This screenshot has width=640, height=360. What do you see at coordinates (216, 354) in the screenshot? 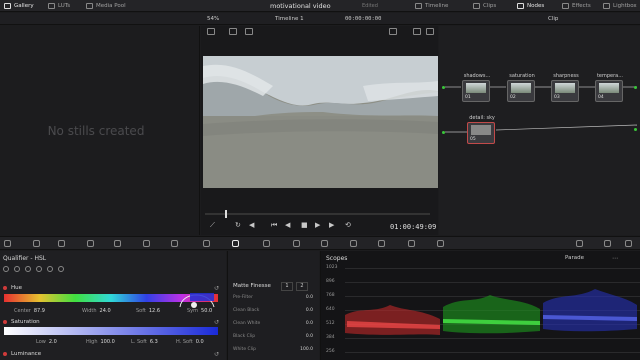
I see `luminance-reset-icon: ↺` at bounding box center [216, 354].